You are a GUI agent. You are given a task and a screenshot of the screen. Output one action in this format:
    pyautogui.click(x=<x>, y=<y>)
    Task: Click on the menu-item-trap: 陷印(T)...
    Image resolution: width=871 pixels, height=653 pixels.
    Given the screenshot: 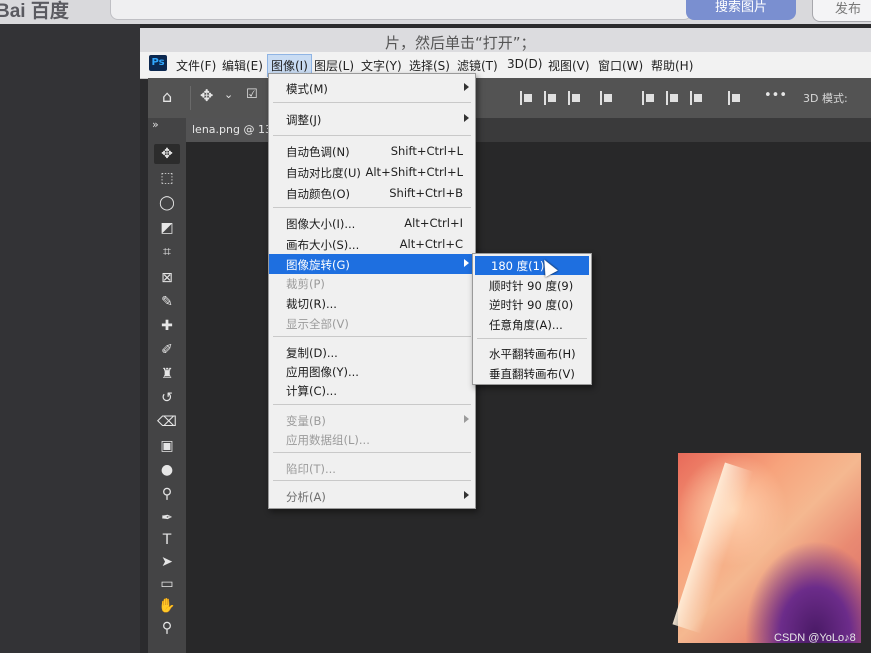 What is the action you would take?
    pyautogui.click(x=311, y=469)
    